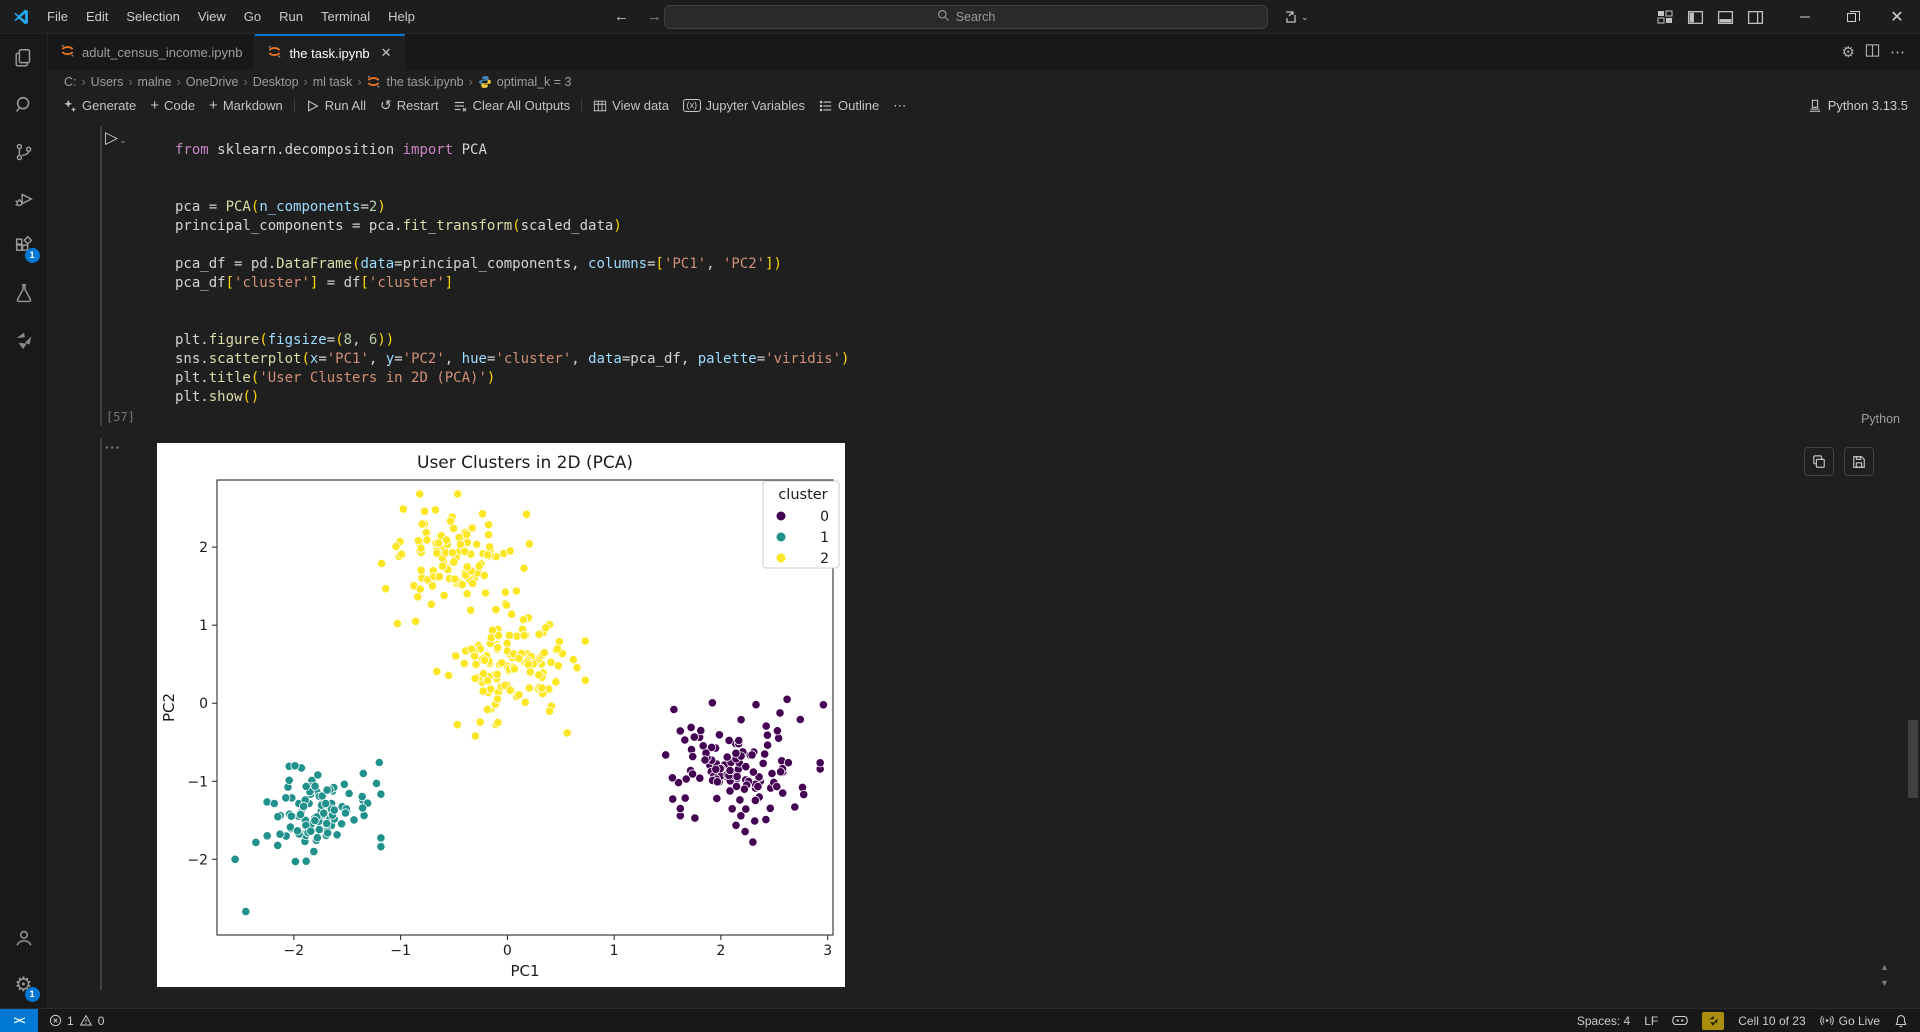  What do you see at coordinates (525, 463) in the screenshot?
I see `svg-text: User Clusters in 2D (PCA)` at bounding box center [525, 463].